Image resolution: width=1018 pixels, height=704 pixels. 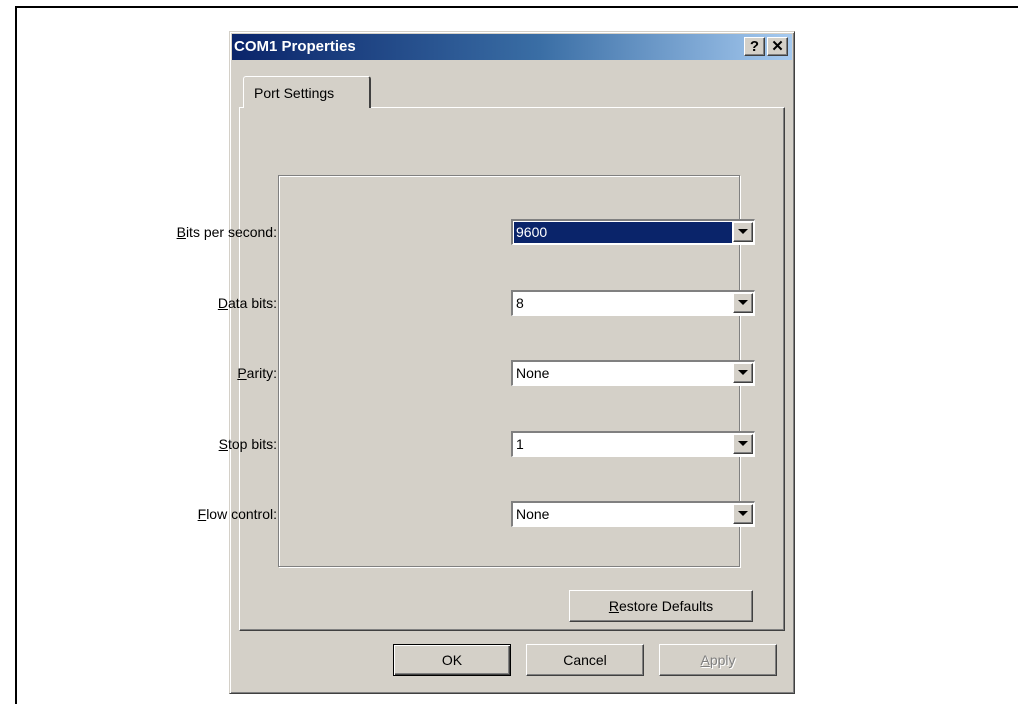 What do you see at coordinates (237, 514) in the screenshot?
I see `flow-control-label: Flow control:` at bounding box center [237, 514].